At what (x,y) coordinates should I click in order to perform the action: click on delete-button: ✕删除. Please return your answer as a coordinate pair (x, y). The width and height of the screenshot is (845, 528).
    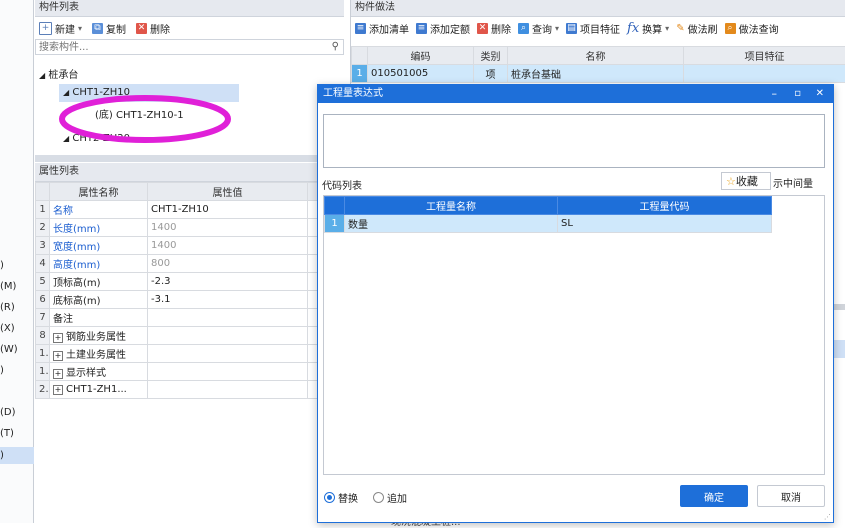
    Looking at the image, I should click on (494, 28).